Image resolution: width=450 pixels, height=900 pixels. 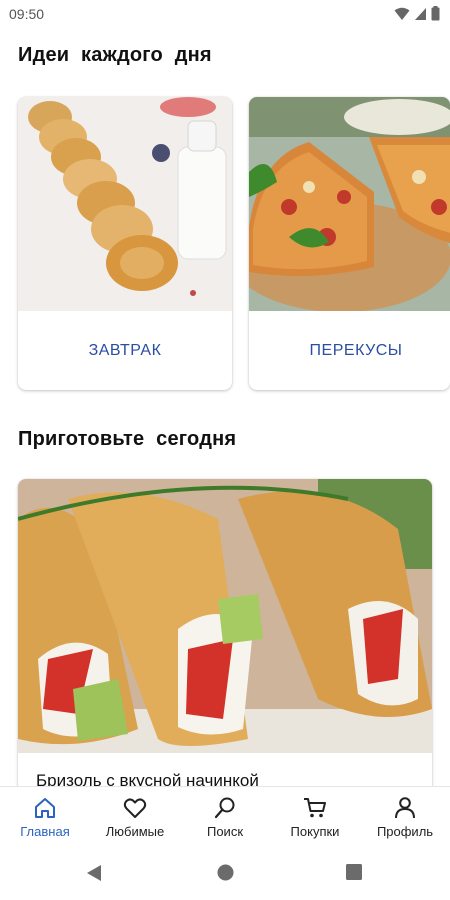 What do you see at coordinates (315, 808) in the screenshot?
I see `cart-icon` at bounding box center [315, 808].